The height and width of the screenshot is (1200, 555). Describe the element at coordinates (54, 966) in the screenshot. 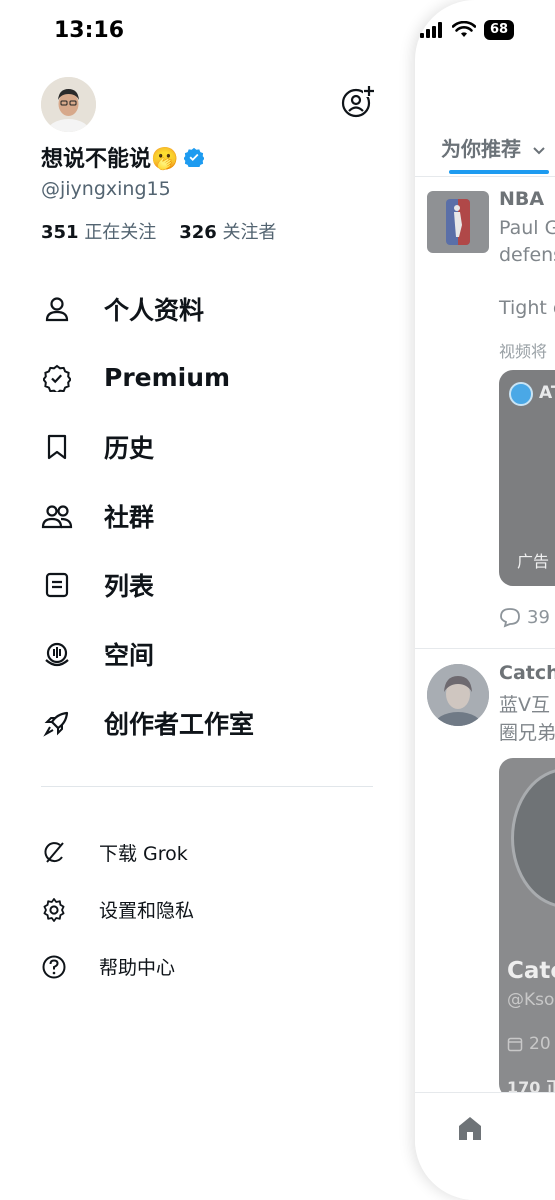

I see `help-icon` at that location.